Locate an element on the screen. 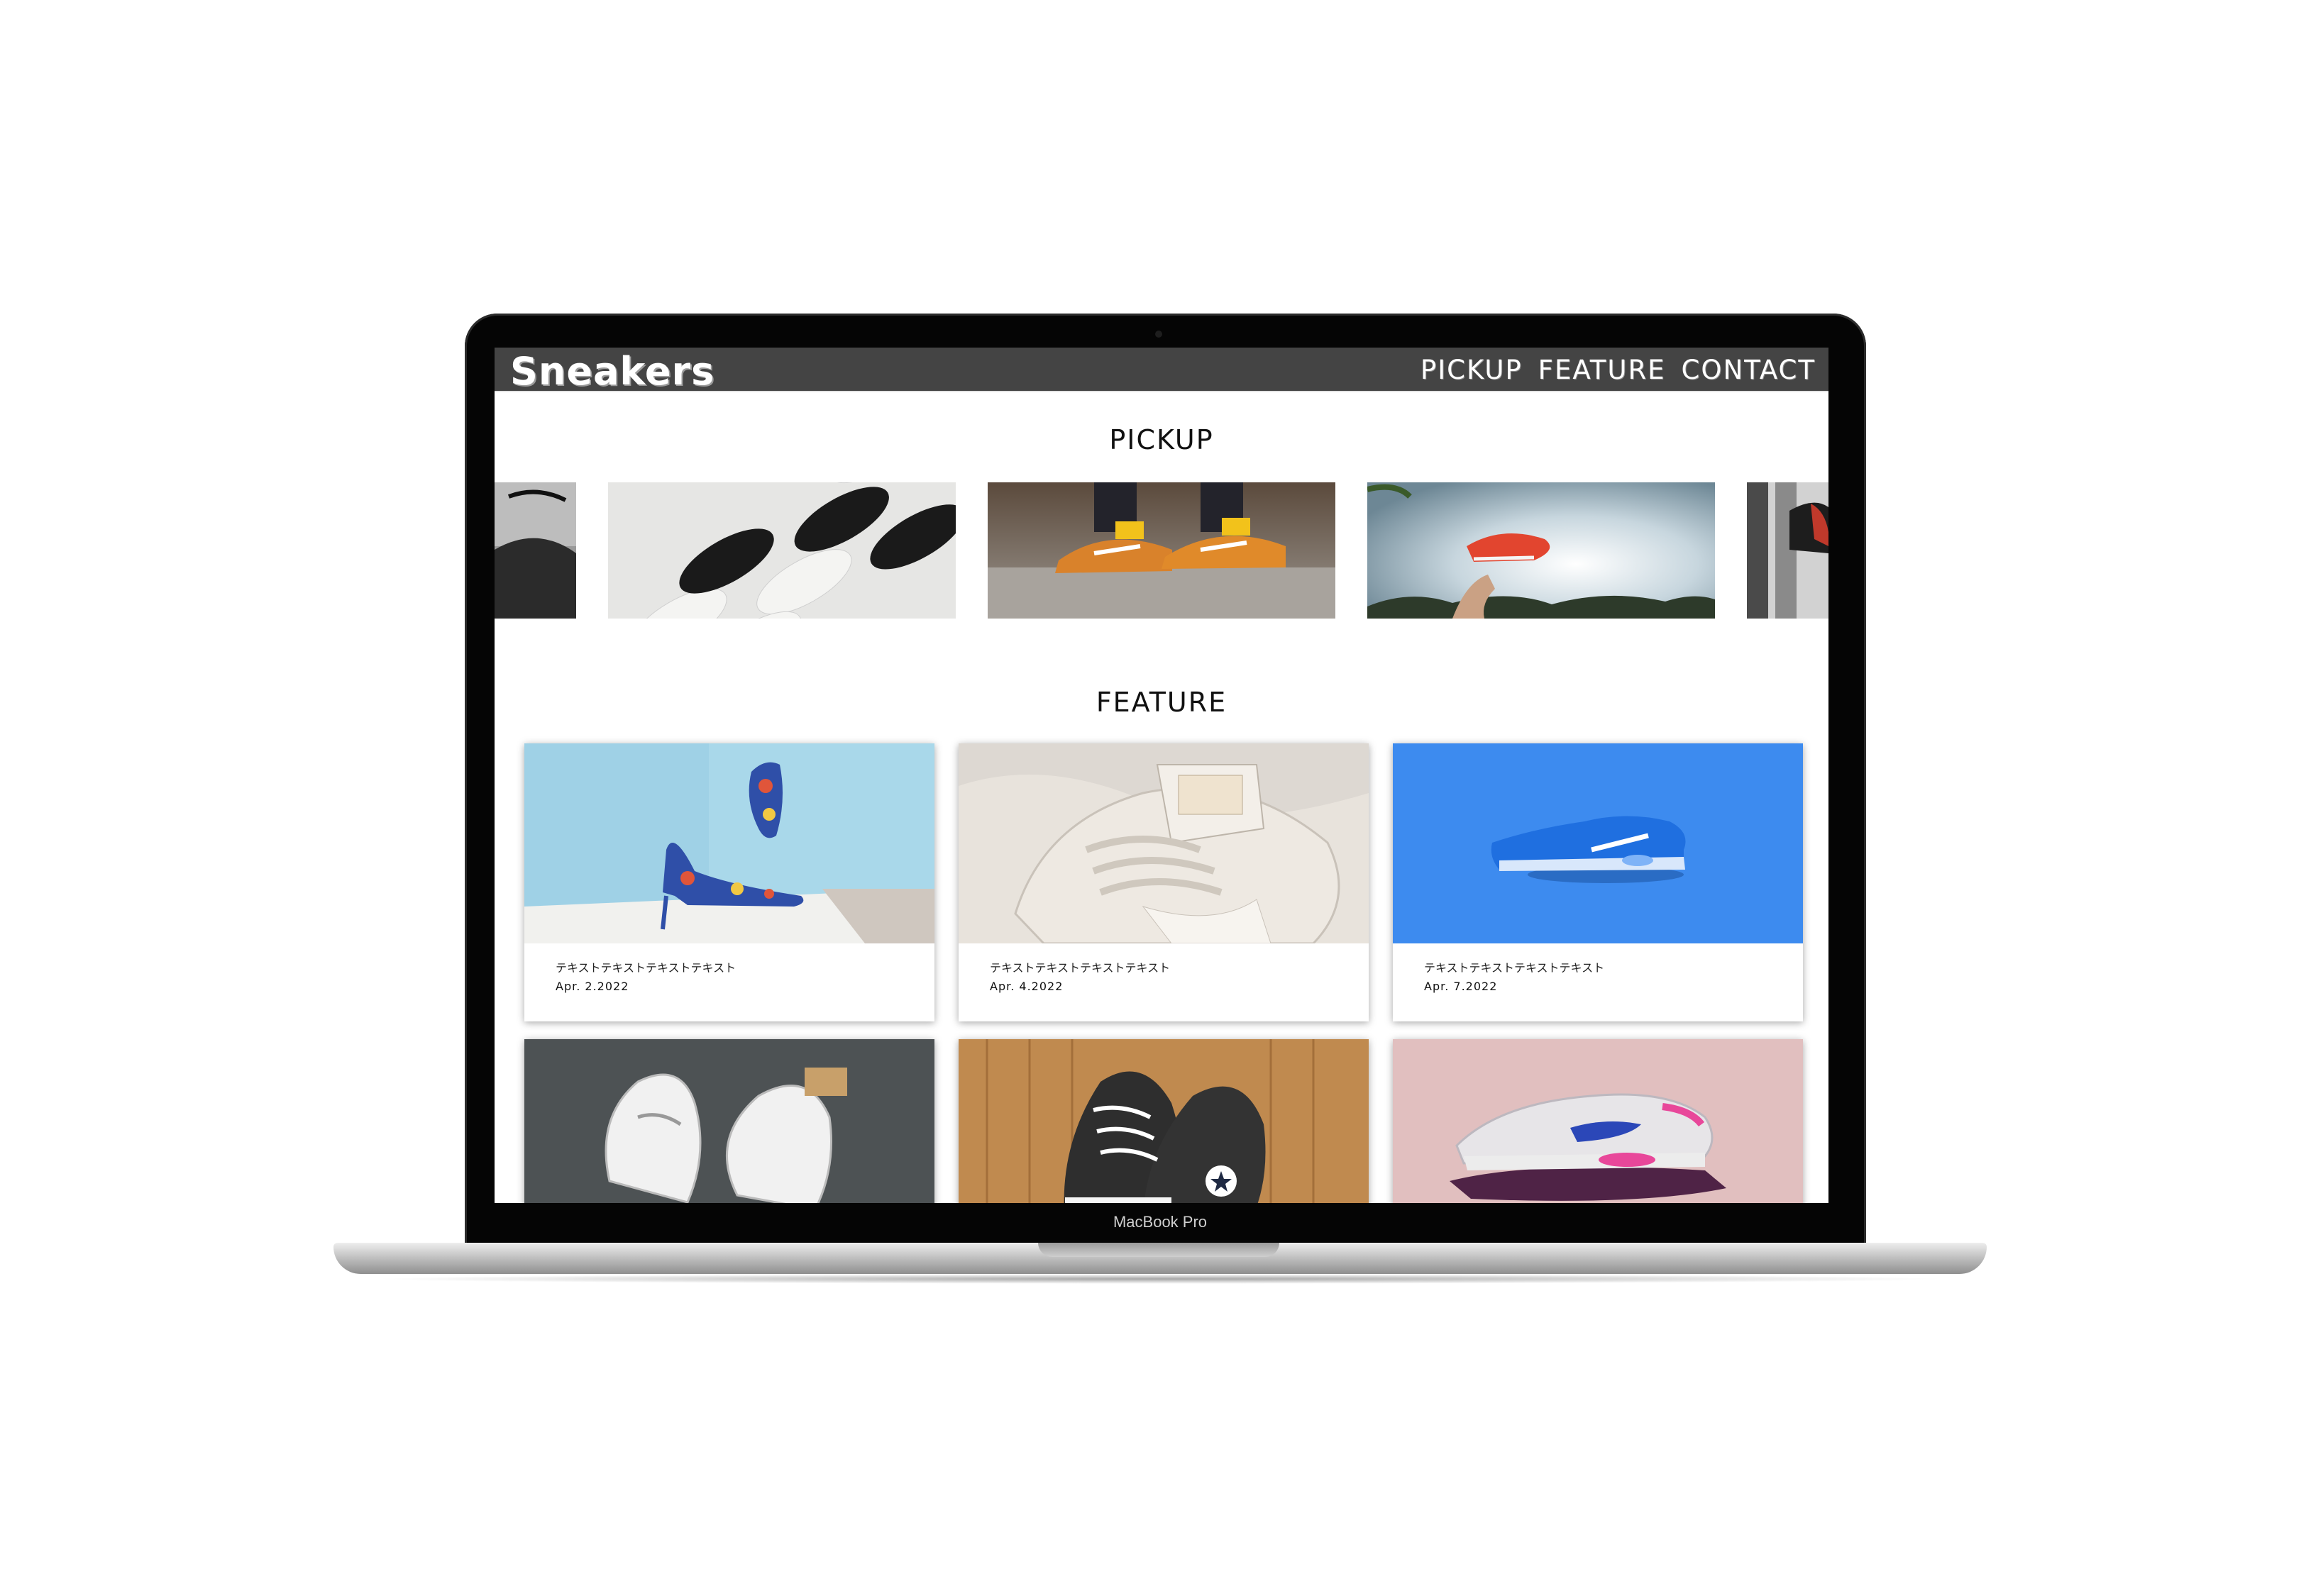 Image resolution: width=2306 pixels, height=1596 pixels. main-nav: PICKUP FEATURE CONTACT is located at coordinates (1618, 370).